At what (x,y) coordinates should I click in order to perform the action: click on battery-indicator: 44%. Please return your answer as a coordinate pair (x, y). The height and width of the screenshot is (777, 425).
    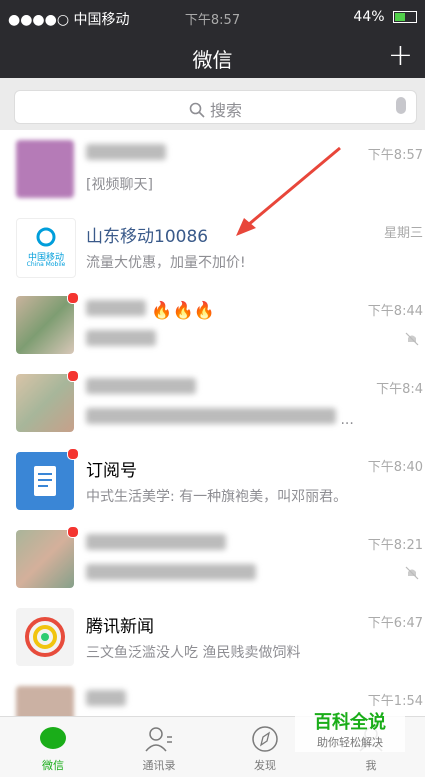
    Looking at the image, I should click on (385, 17).